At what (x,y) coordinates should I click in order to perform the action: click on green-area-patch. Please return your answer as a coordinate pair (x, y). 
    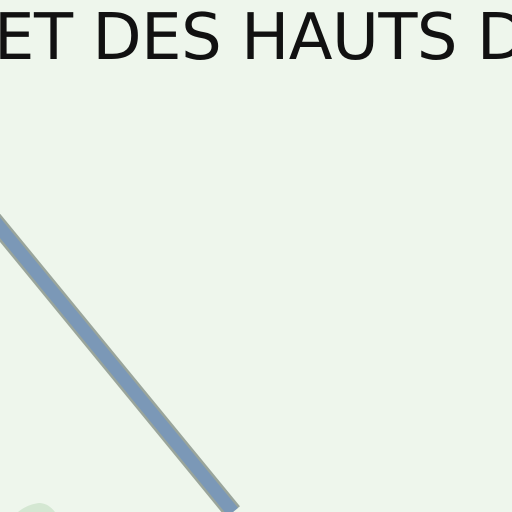
    Looking at the image, I should click on (36, 507).